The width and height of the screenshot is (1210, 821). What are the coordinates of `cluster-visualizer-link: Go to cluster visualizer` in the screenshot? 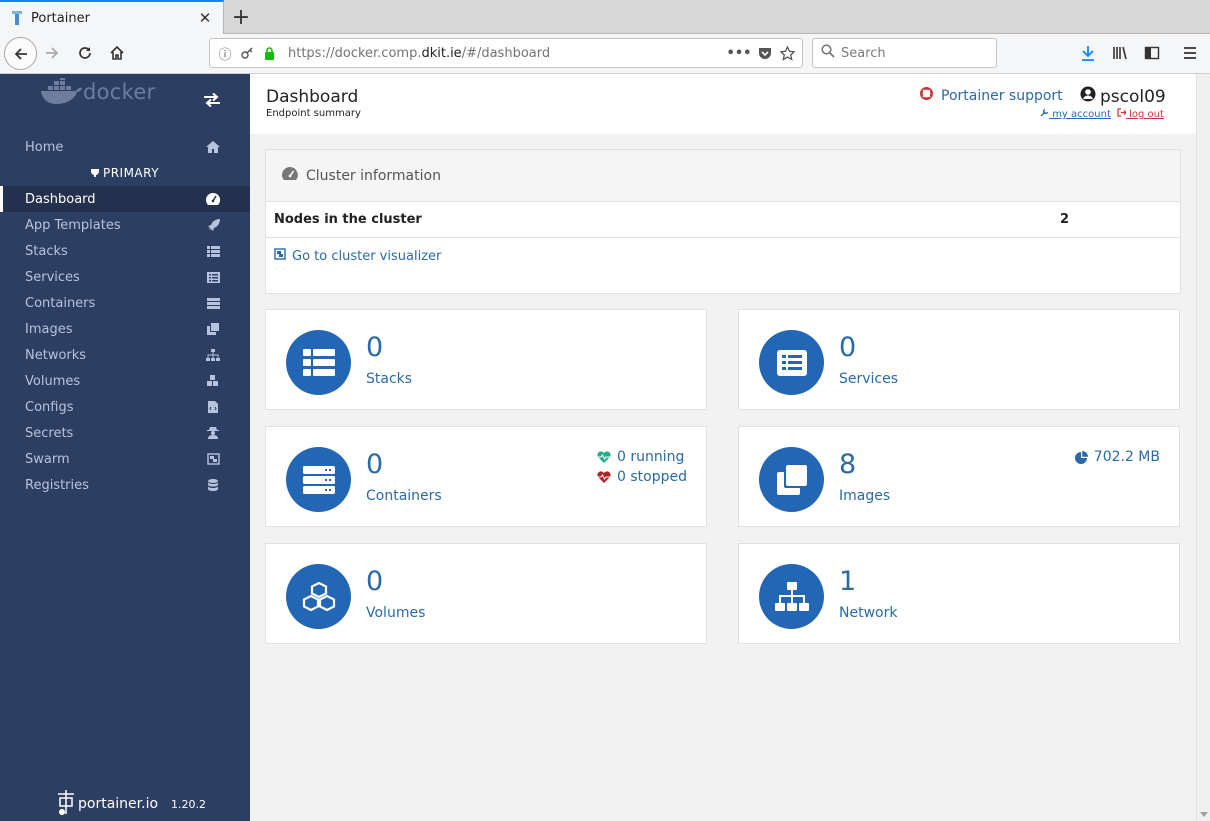 It's located at (727, 256).